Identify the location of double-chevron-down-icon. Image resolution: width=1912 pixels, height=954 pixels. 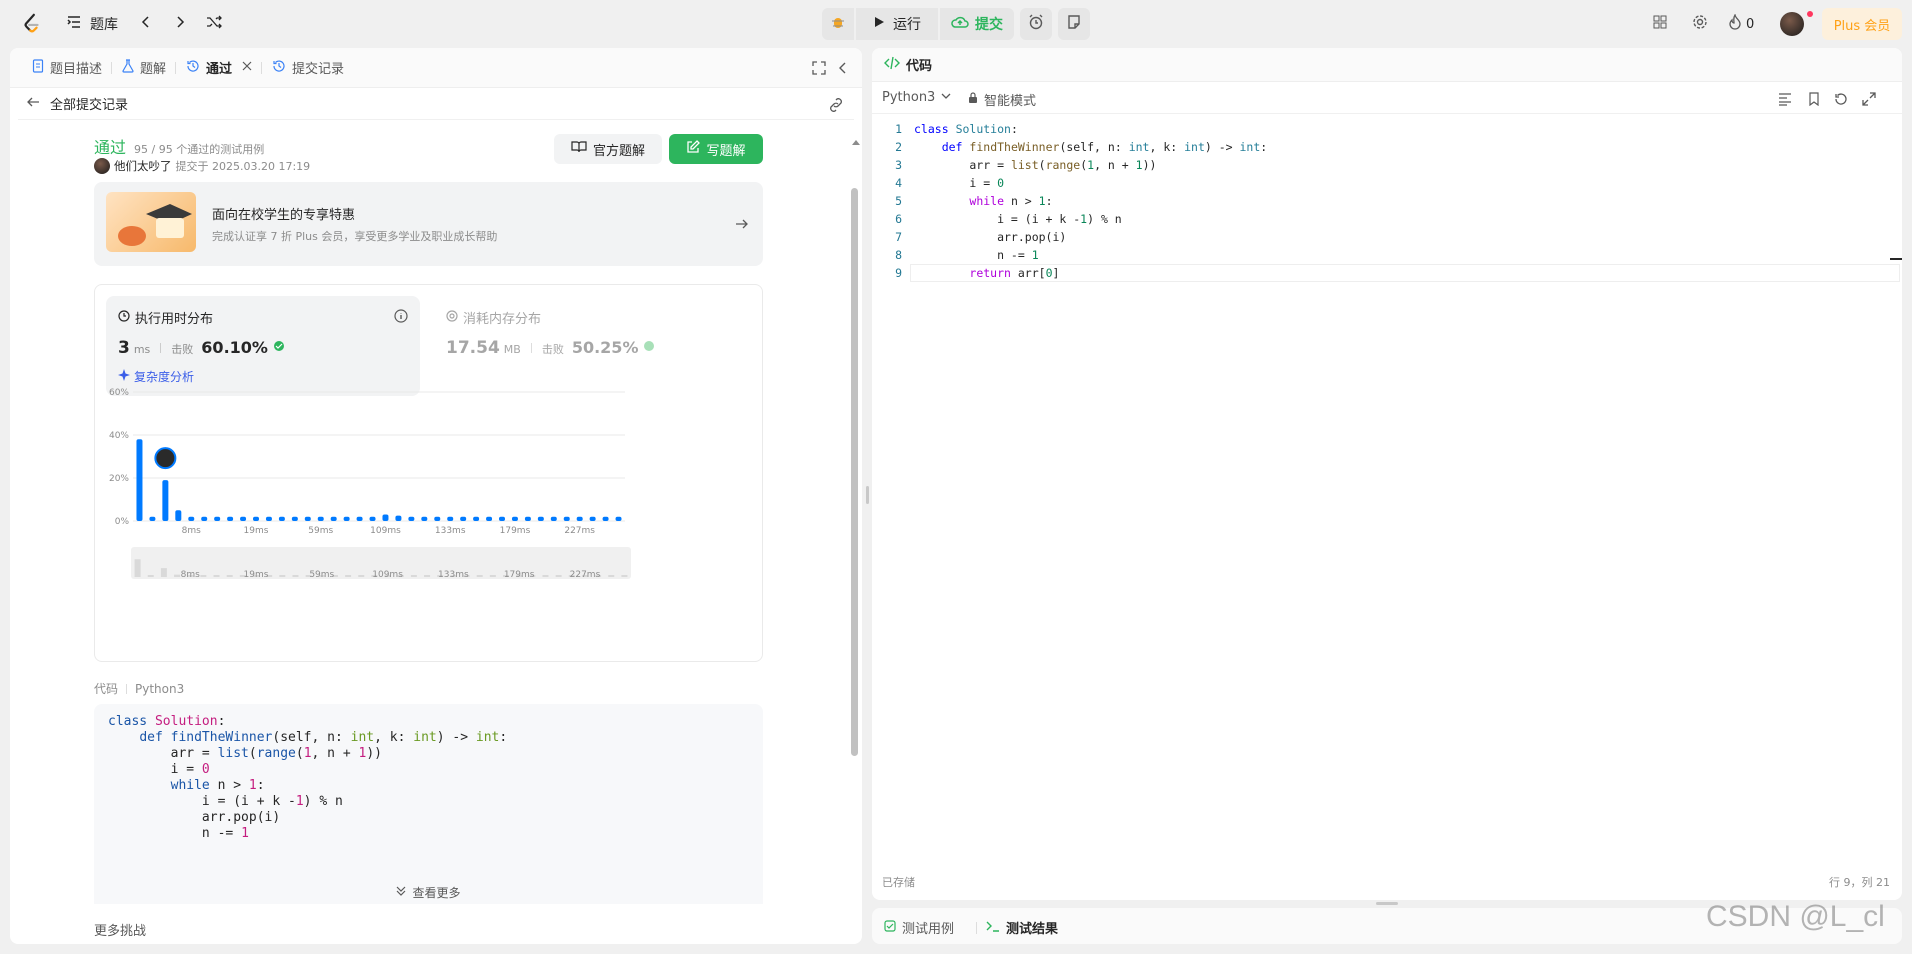
(401, 892).